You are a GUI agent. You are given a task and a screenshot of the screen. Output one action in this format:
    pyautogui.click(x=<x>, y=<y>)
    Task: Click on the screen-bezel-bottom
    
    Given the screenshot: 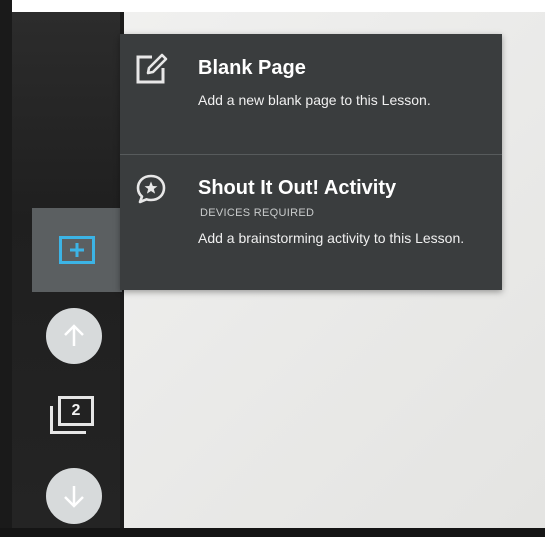 What is the action you would take?
    pyautogui.click(x=272, y=532)
    